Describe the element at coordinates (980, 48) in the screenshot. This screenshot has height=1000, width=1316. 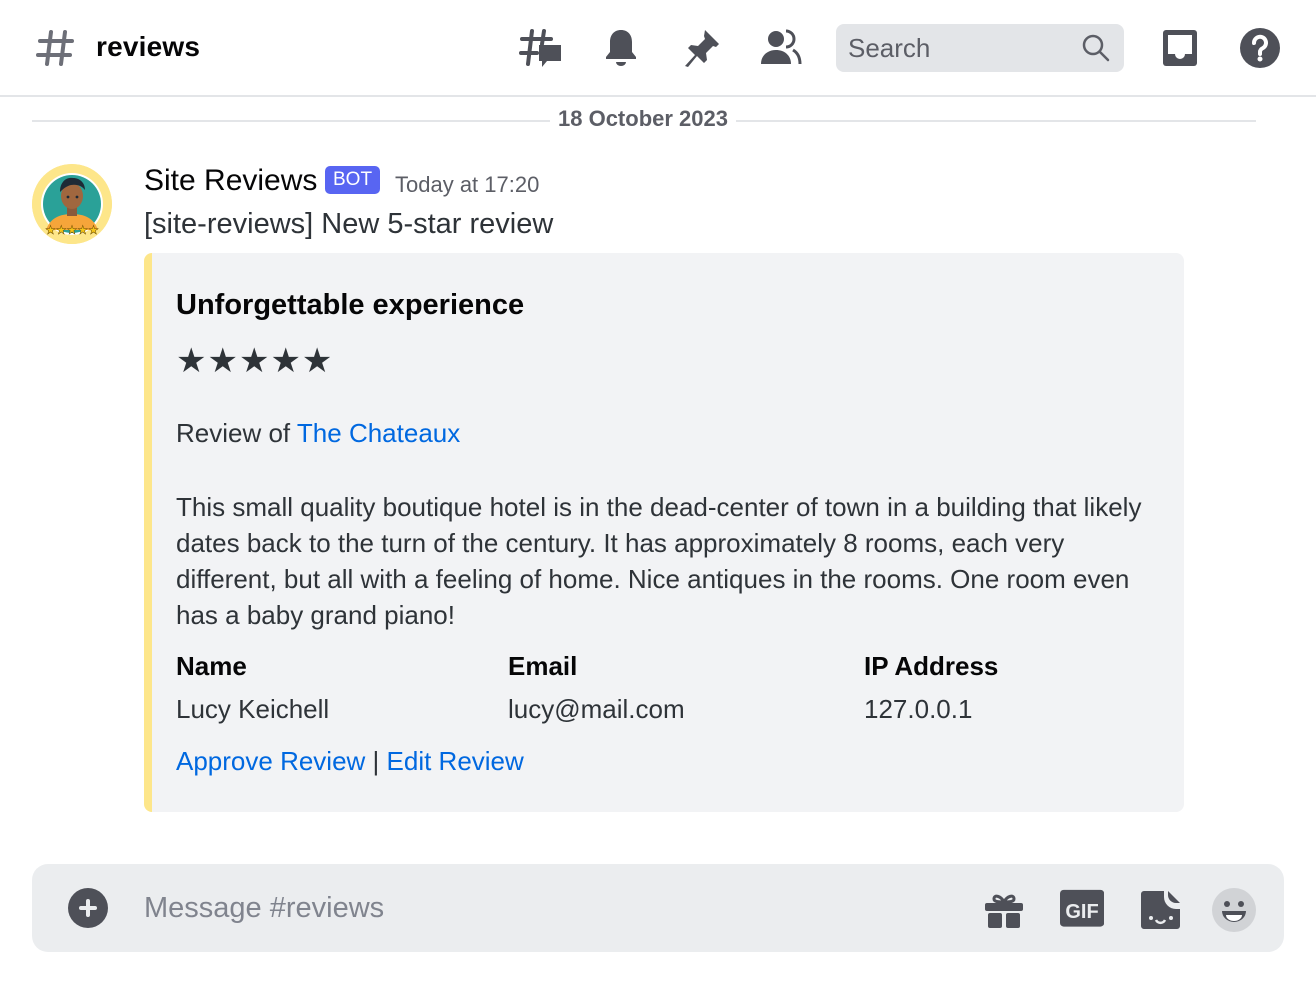
I see `search-input: Search` at that location.